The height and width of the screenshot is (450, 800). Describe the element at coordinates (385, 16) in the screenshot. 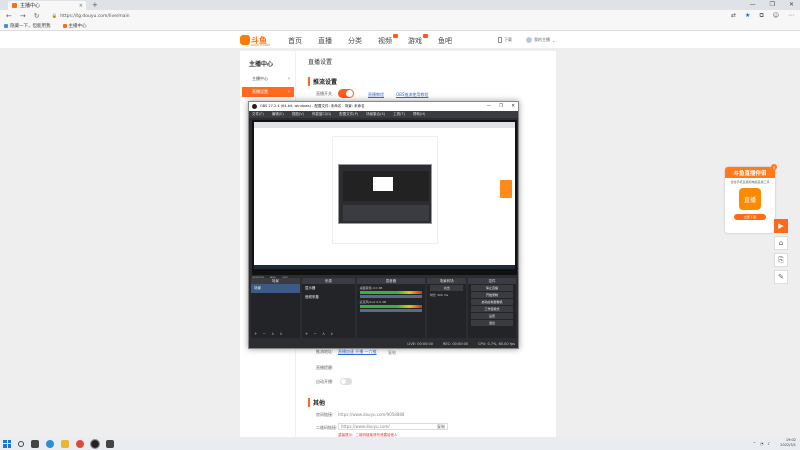

I see `url-input: 🔒 https://tg.douyu.com/live/main` at that location.